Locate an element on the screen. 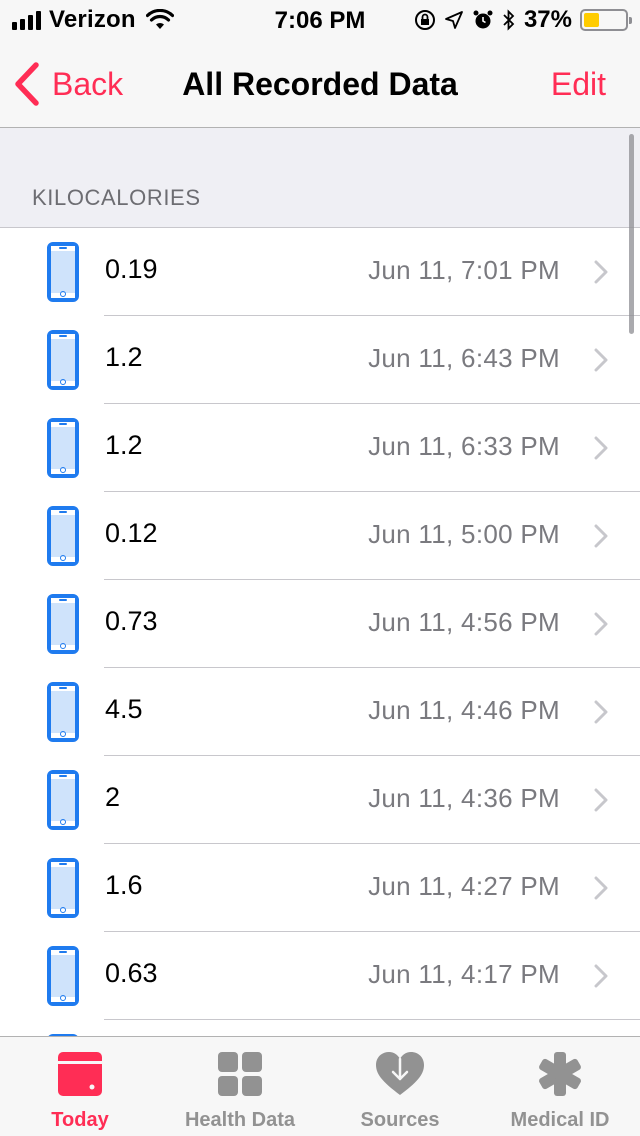  record-row: 0.12 Jun 11, 5:00 PM is located at coordinates (320, 536).